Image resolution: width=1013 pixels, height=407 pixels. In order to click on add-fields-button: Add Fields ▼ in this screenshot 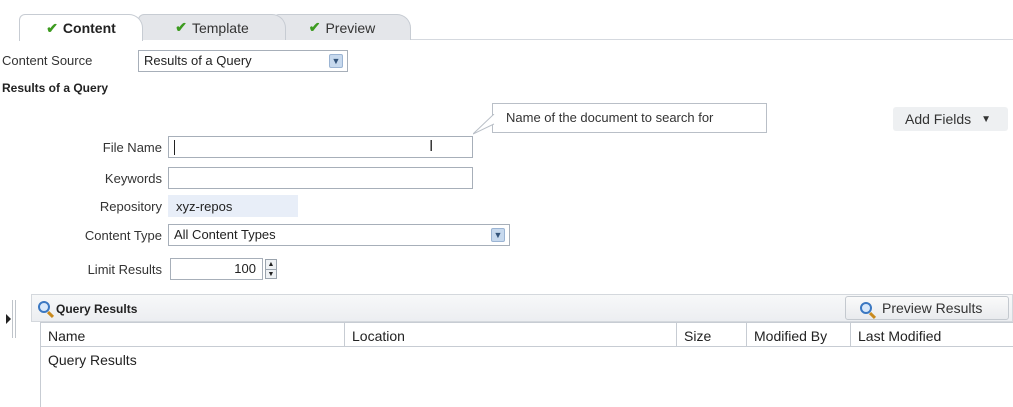, I will do `click(950, 119)`.